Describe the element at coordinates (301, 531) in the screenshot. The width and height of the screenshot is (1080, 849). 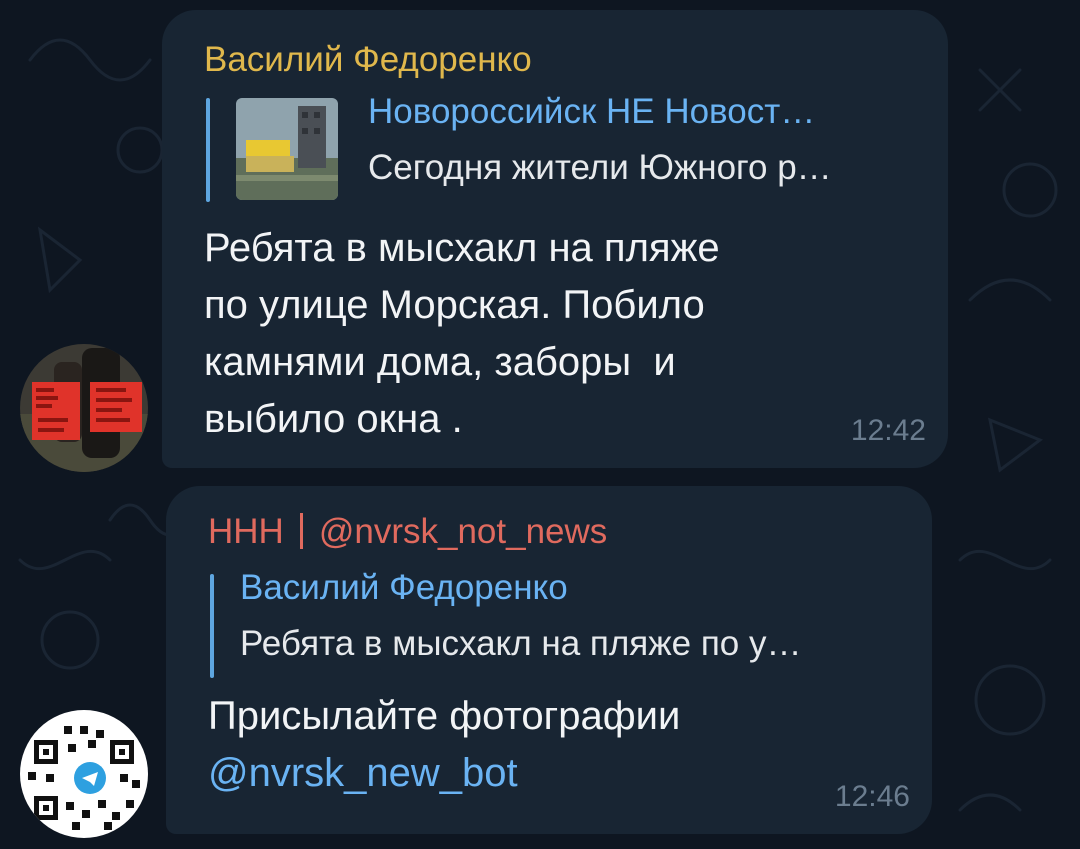
I see `forward-separator` at that location.